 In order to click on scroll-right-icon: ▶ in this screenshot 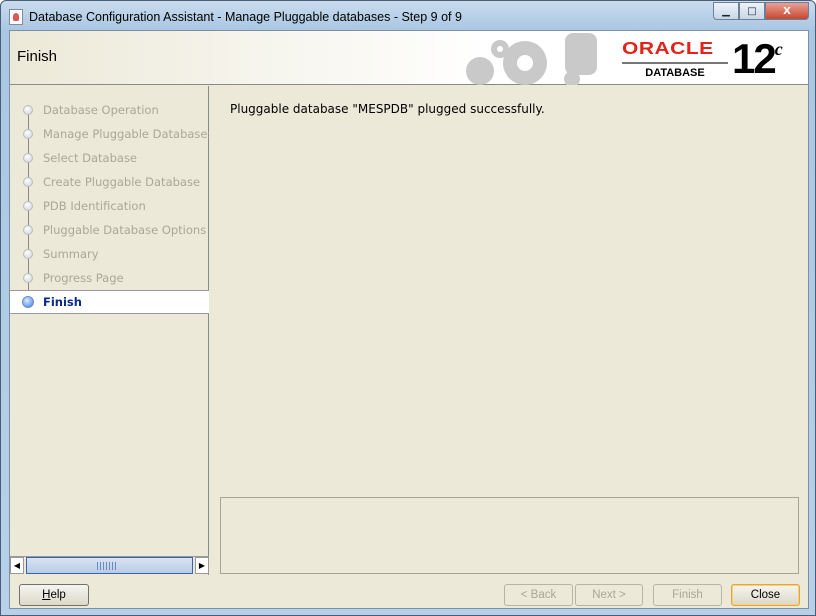, I will do `click(202, 565)`.